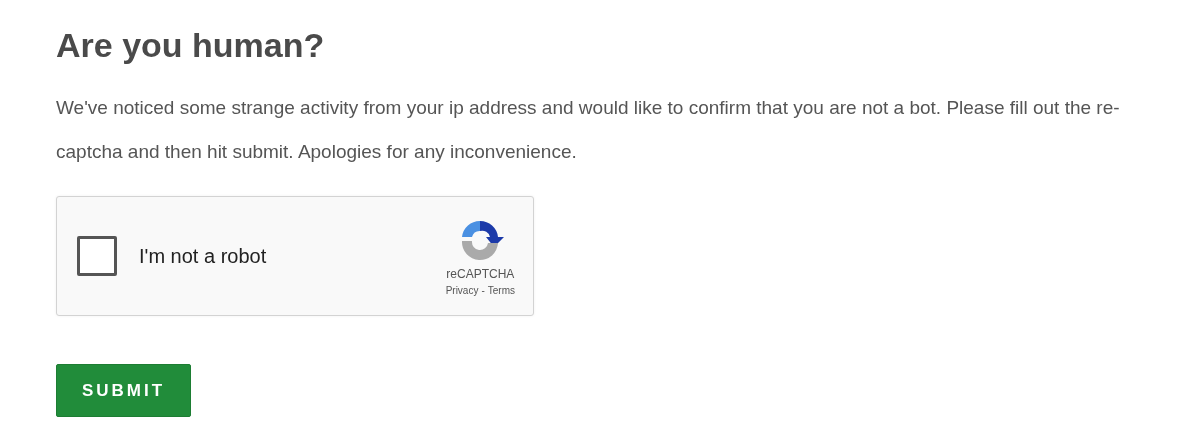 The image size is (1200, 447). What do you see at coordinates (588, 130) in the screenshot?
I see `message-paragraph: We've noticed some strange activity from your ip address and would like to confirm that you are not a bot. Please fill out the re-captcha and then hit submit. Apologies for any inconvenience.` at bounding box center [588, 130].